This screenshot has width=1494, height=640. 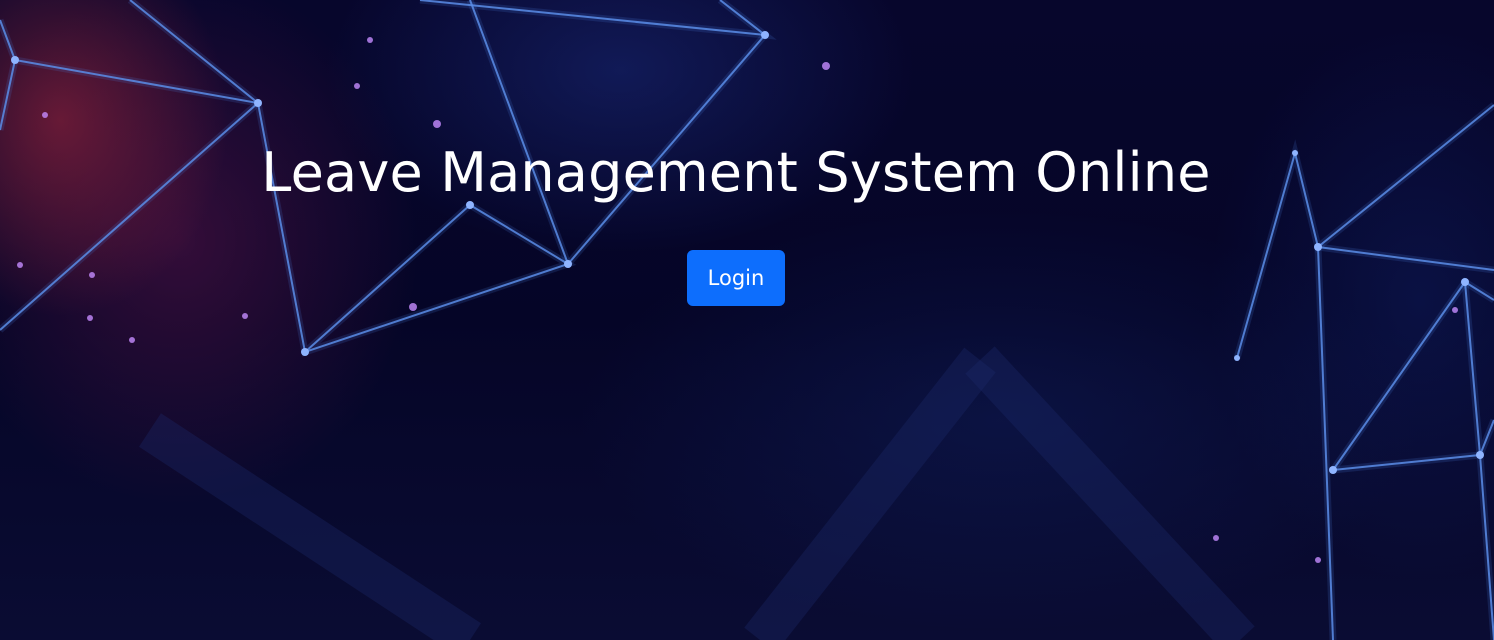 What do you see at coordinates (736, 278) in the screenshot?
I see `login-button: Login` at bounding box center [736, 278].